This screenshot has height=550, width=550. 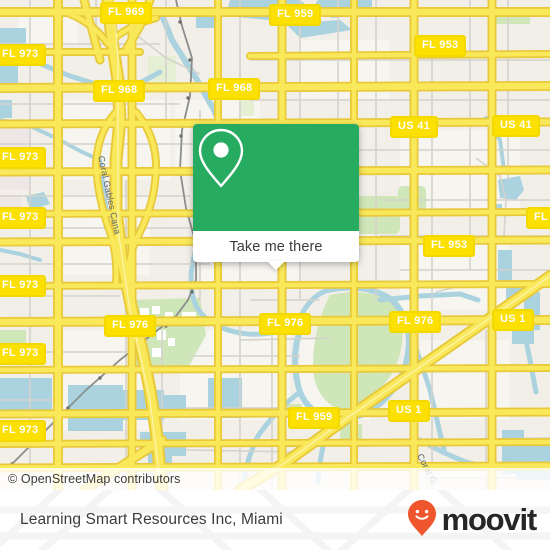 What do you see at coordinates (489, 519) in the screenshot?
I see `moovit-wordmark: moovit` at bounding box center [489, 519].